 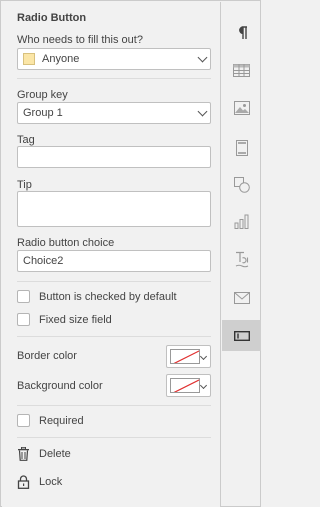 I want to click on shape-icon, so click(x=241, y=184).